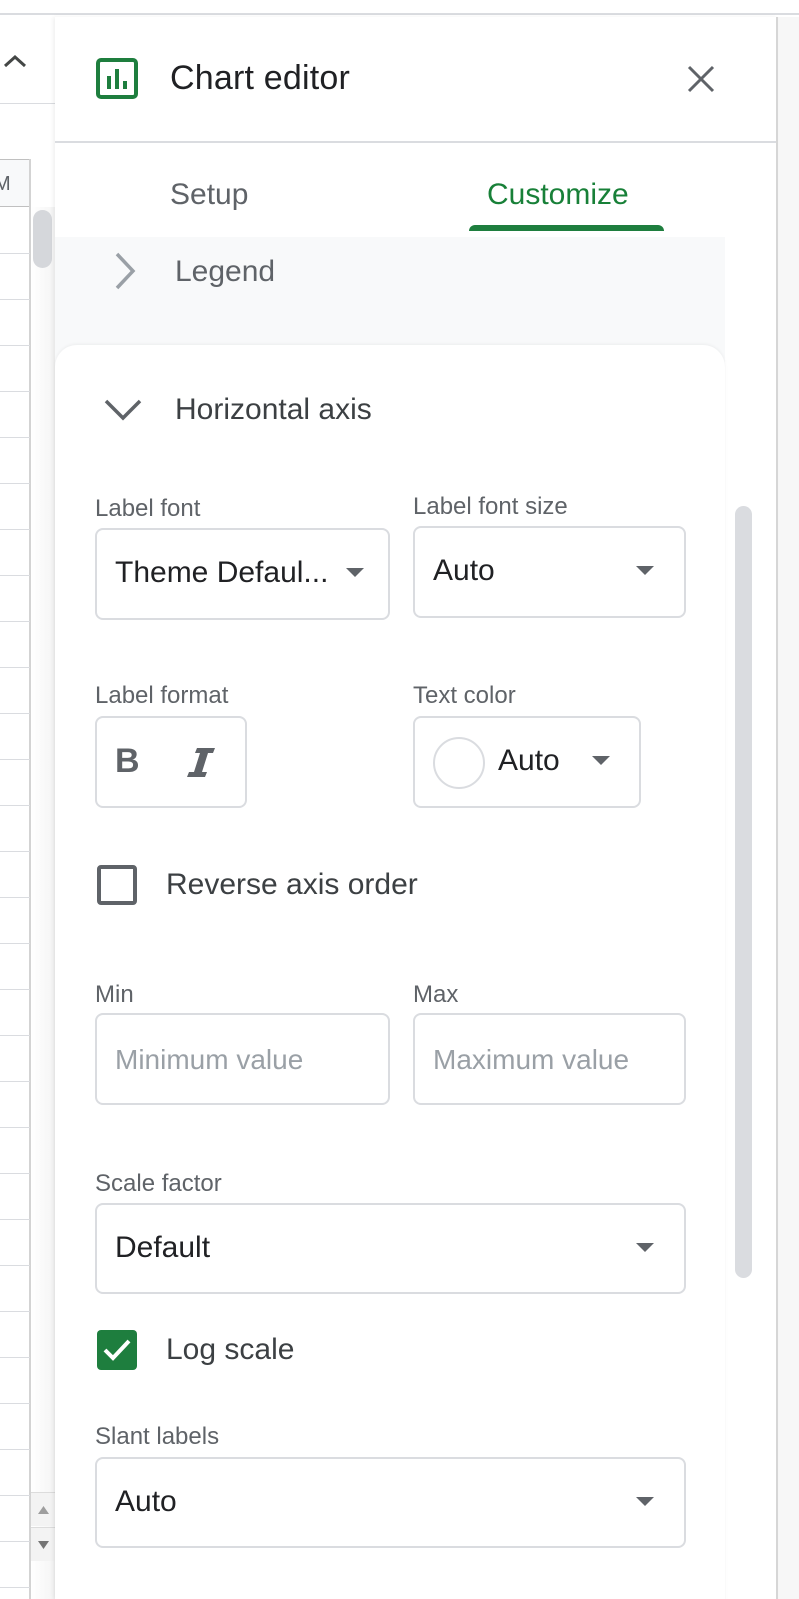 The width and height of the screenshot is (799, 1599). What do you see at coordinates (209, 195) in the screenshot?
I see `tab-setup: Setup` at bounding box center [209, 195].